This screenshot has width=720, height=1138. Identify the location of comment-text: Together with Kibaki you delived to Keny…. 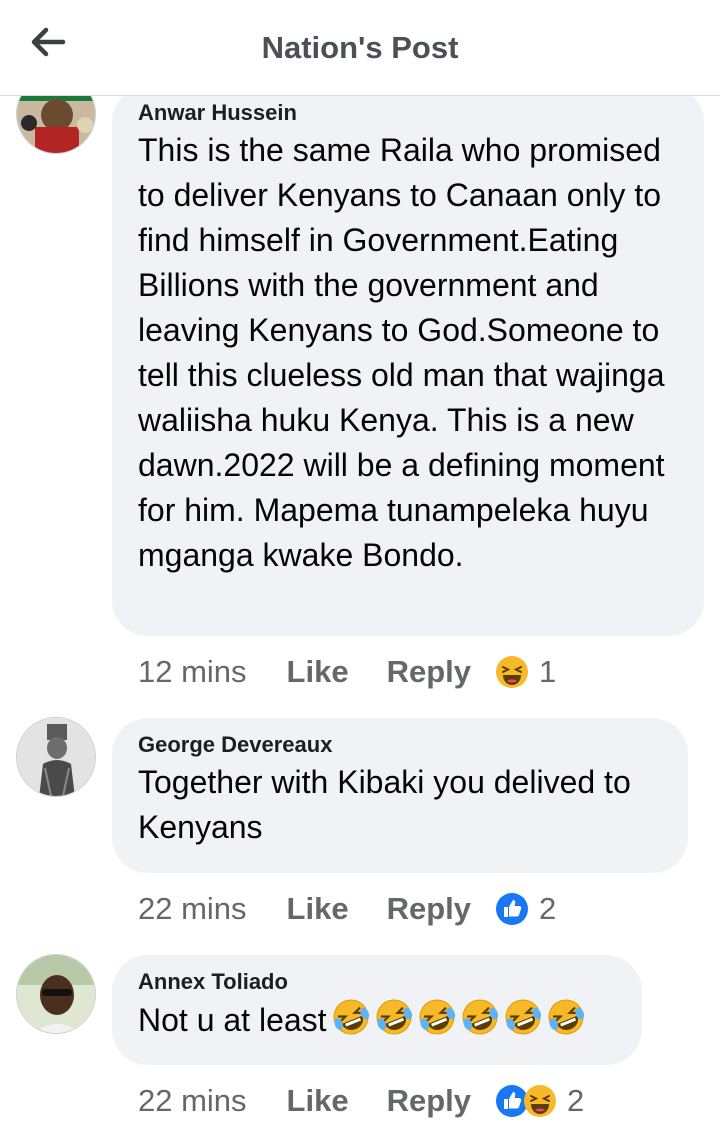
(384, 804).